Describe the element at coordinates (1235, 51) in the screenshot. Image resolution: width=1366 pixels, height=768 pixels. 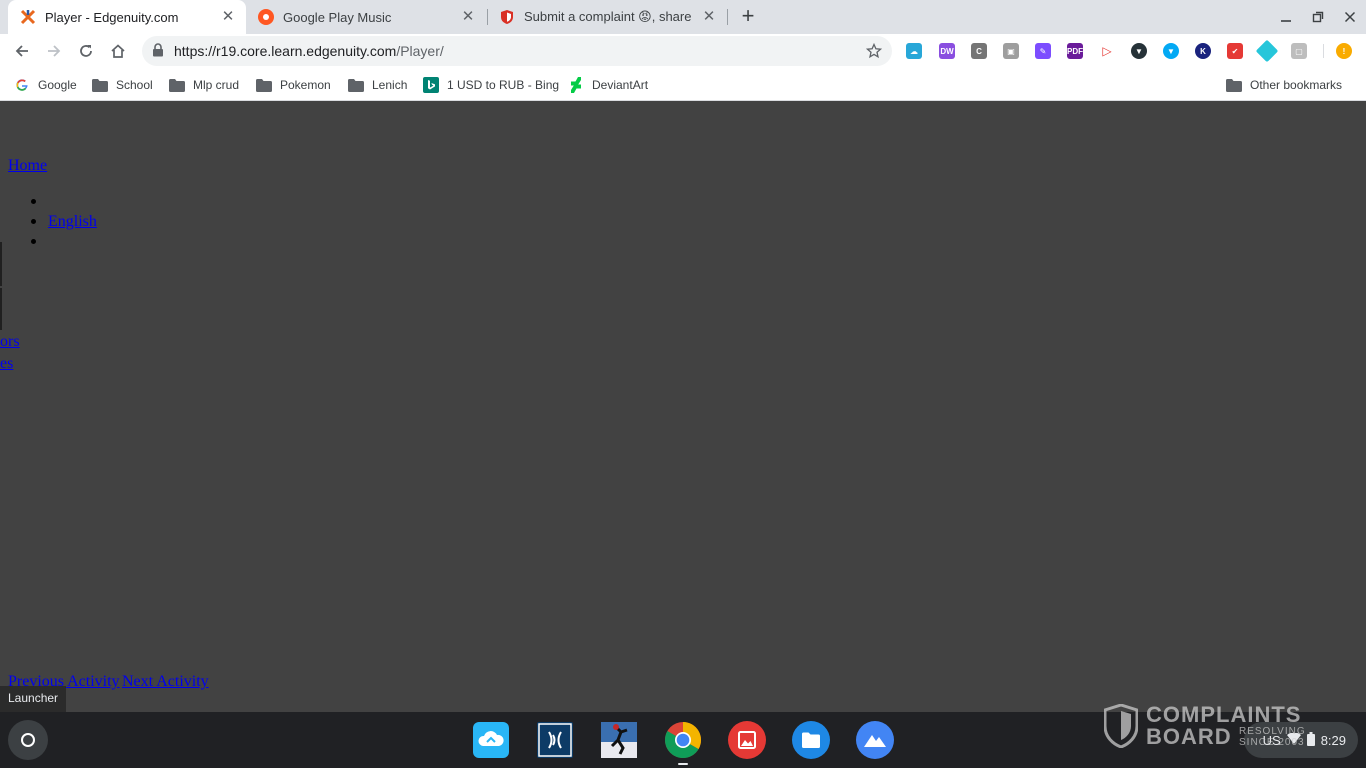
I see `stamp-extension-icon: ✔` at that location.